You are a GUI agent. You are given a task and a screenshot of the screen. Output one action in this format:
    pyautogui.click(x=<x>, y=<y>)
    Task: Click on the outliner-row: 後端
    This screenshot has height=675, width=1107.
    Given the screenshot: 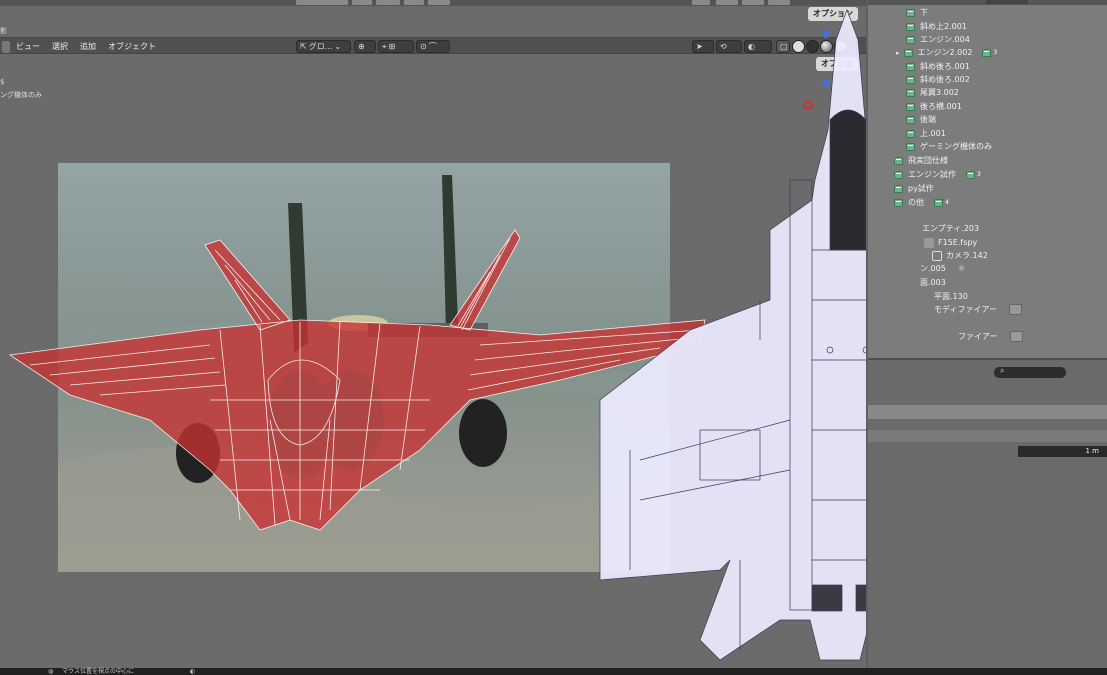 What is the action you would take?
    pyautogui.click(x=921, y=119)
    